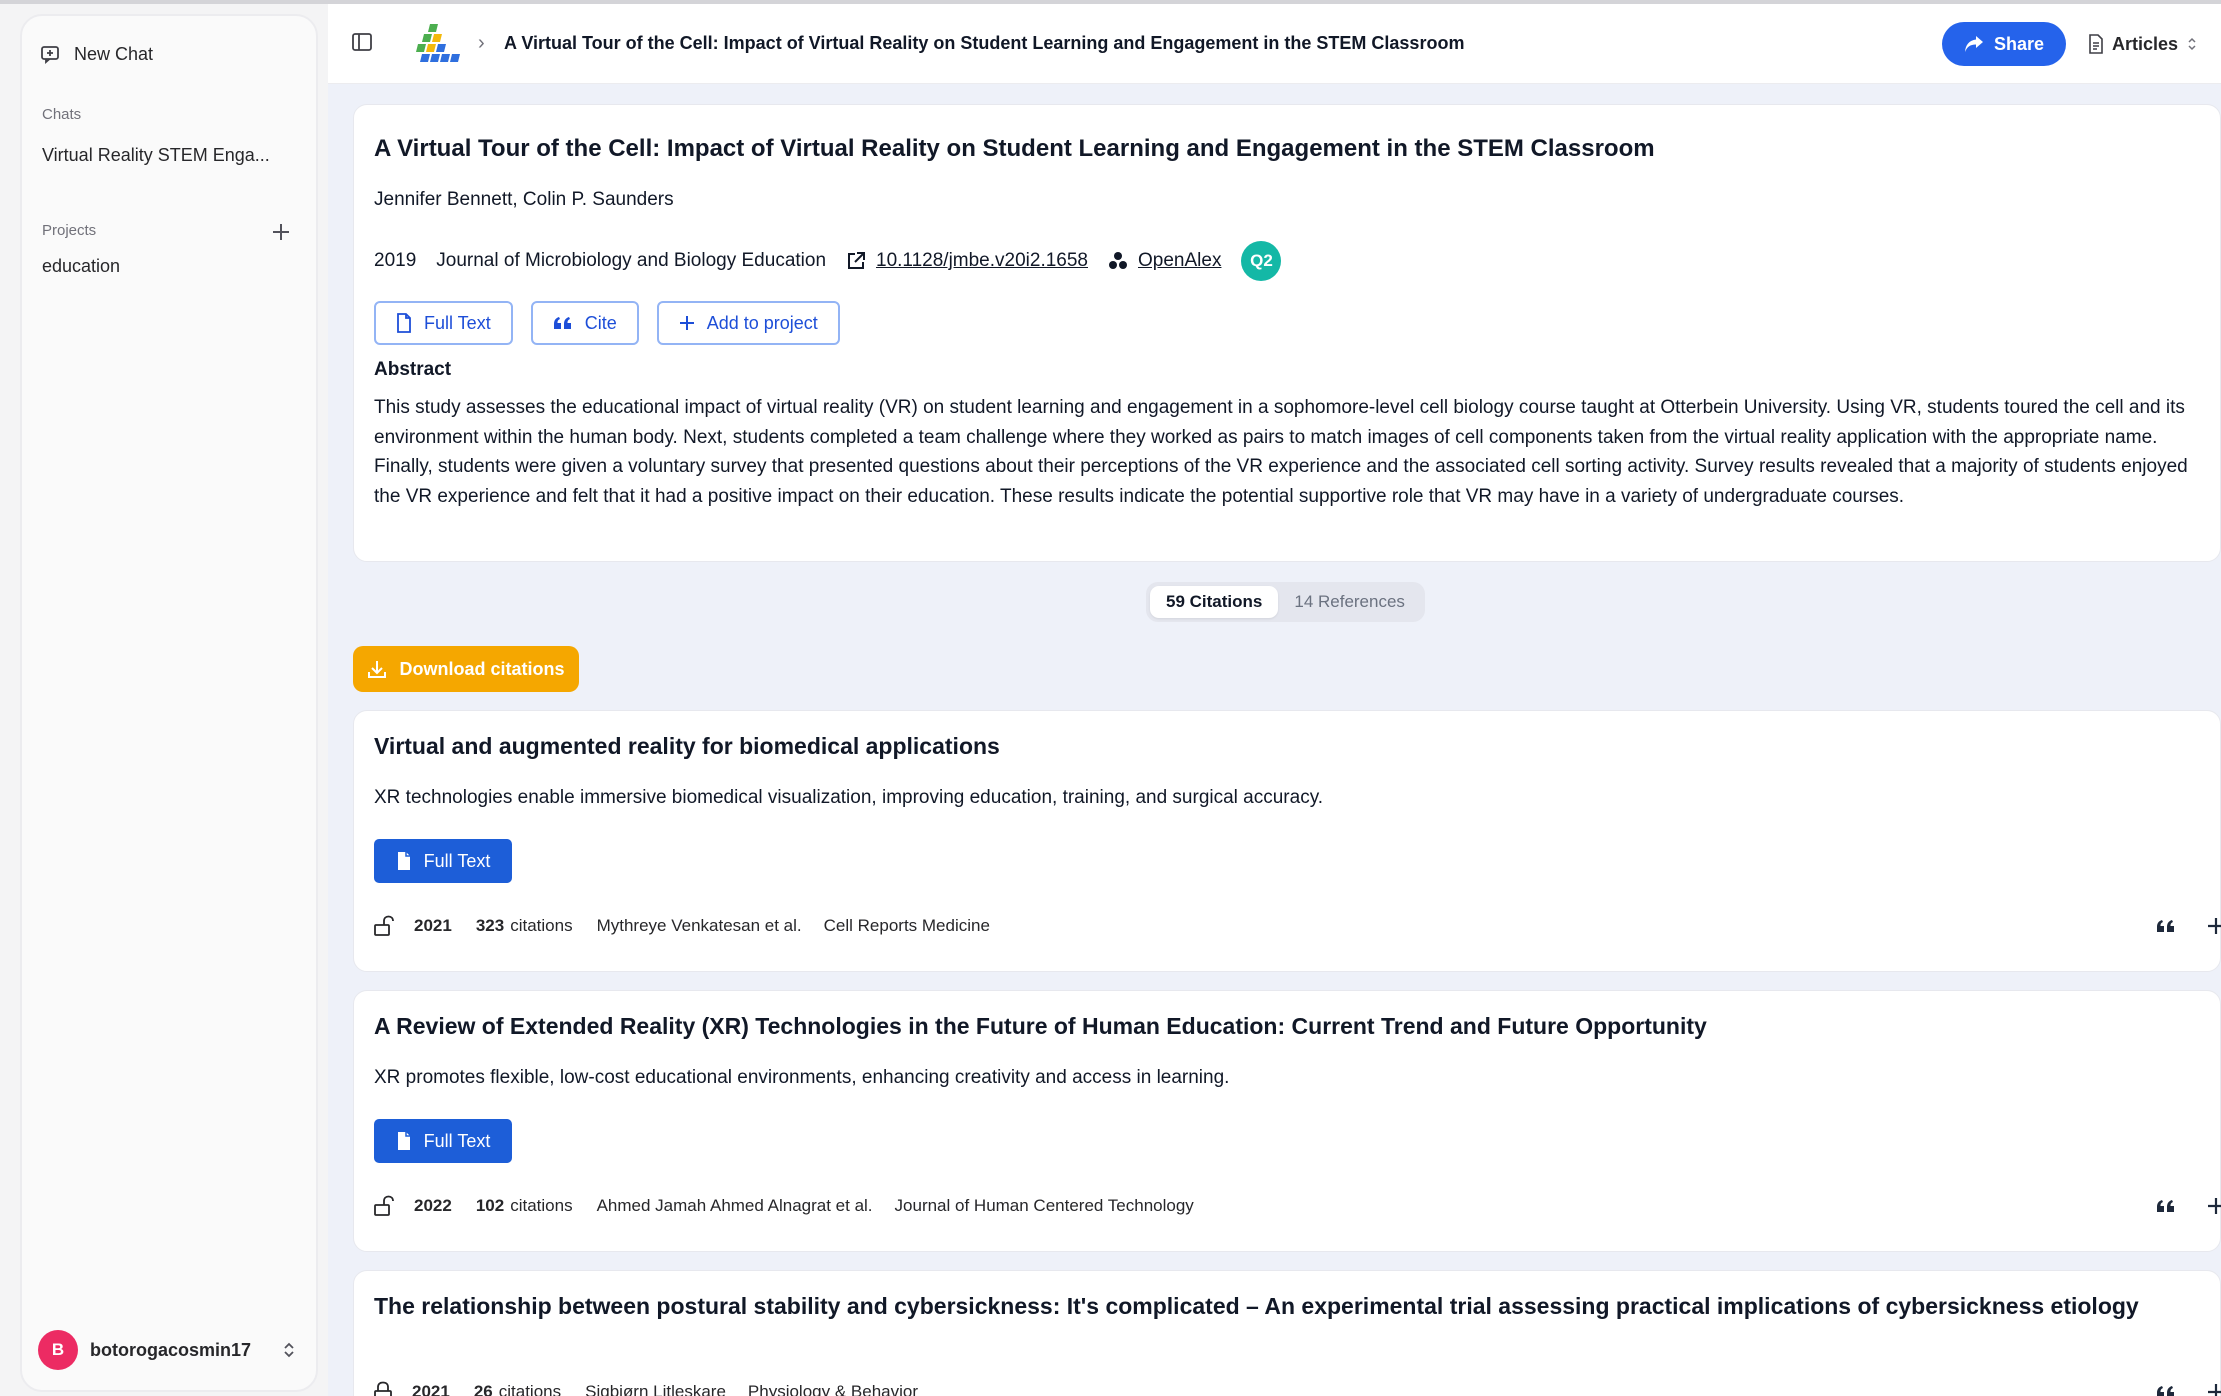  Describe the element at coordinates (1349, 602) in the screenshot. I see `tab-references: 14 References` at that location.